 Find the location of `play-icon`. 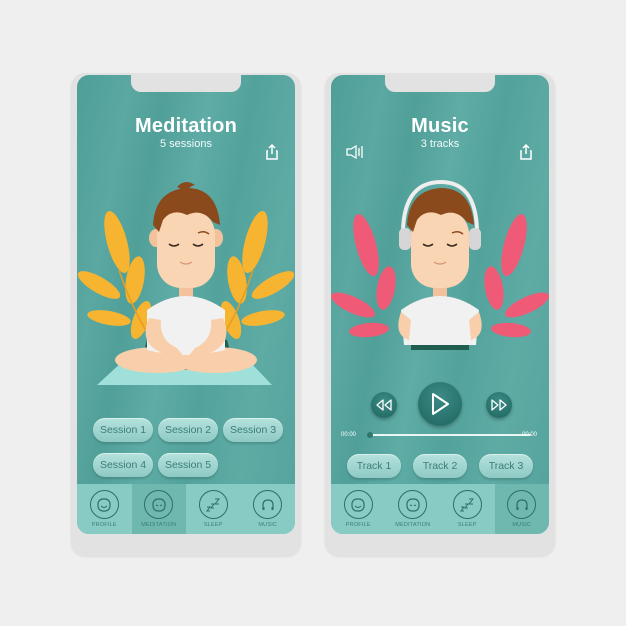

play-icon is located at coordinates (440, 404).